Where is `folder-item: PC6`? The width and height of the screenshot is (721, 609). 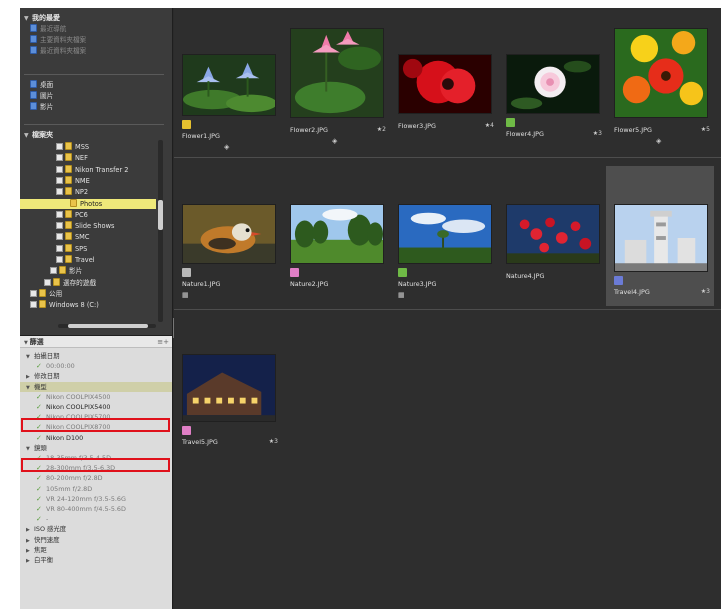
folder-item: PC6 is located at coordinates (54, 214).